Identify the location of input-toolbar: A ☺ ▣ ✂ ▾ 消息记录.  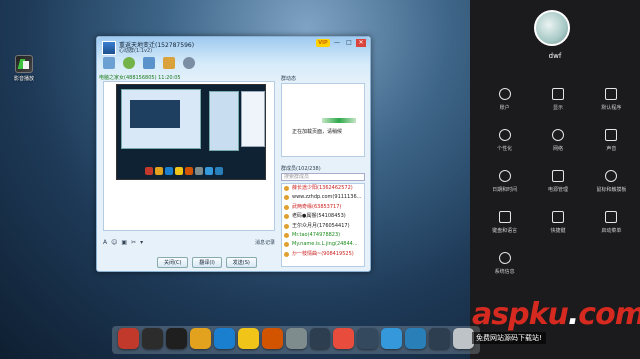
(189, 242).